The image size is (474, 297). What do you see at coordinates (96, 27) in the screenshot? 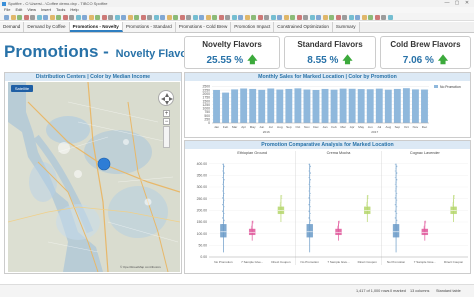
I see `tab-promotions-novelty: Promotions - Novelty` at bounding box center [96, 27].